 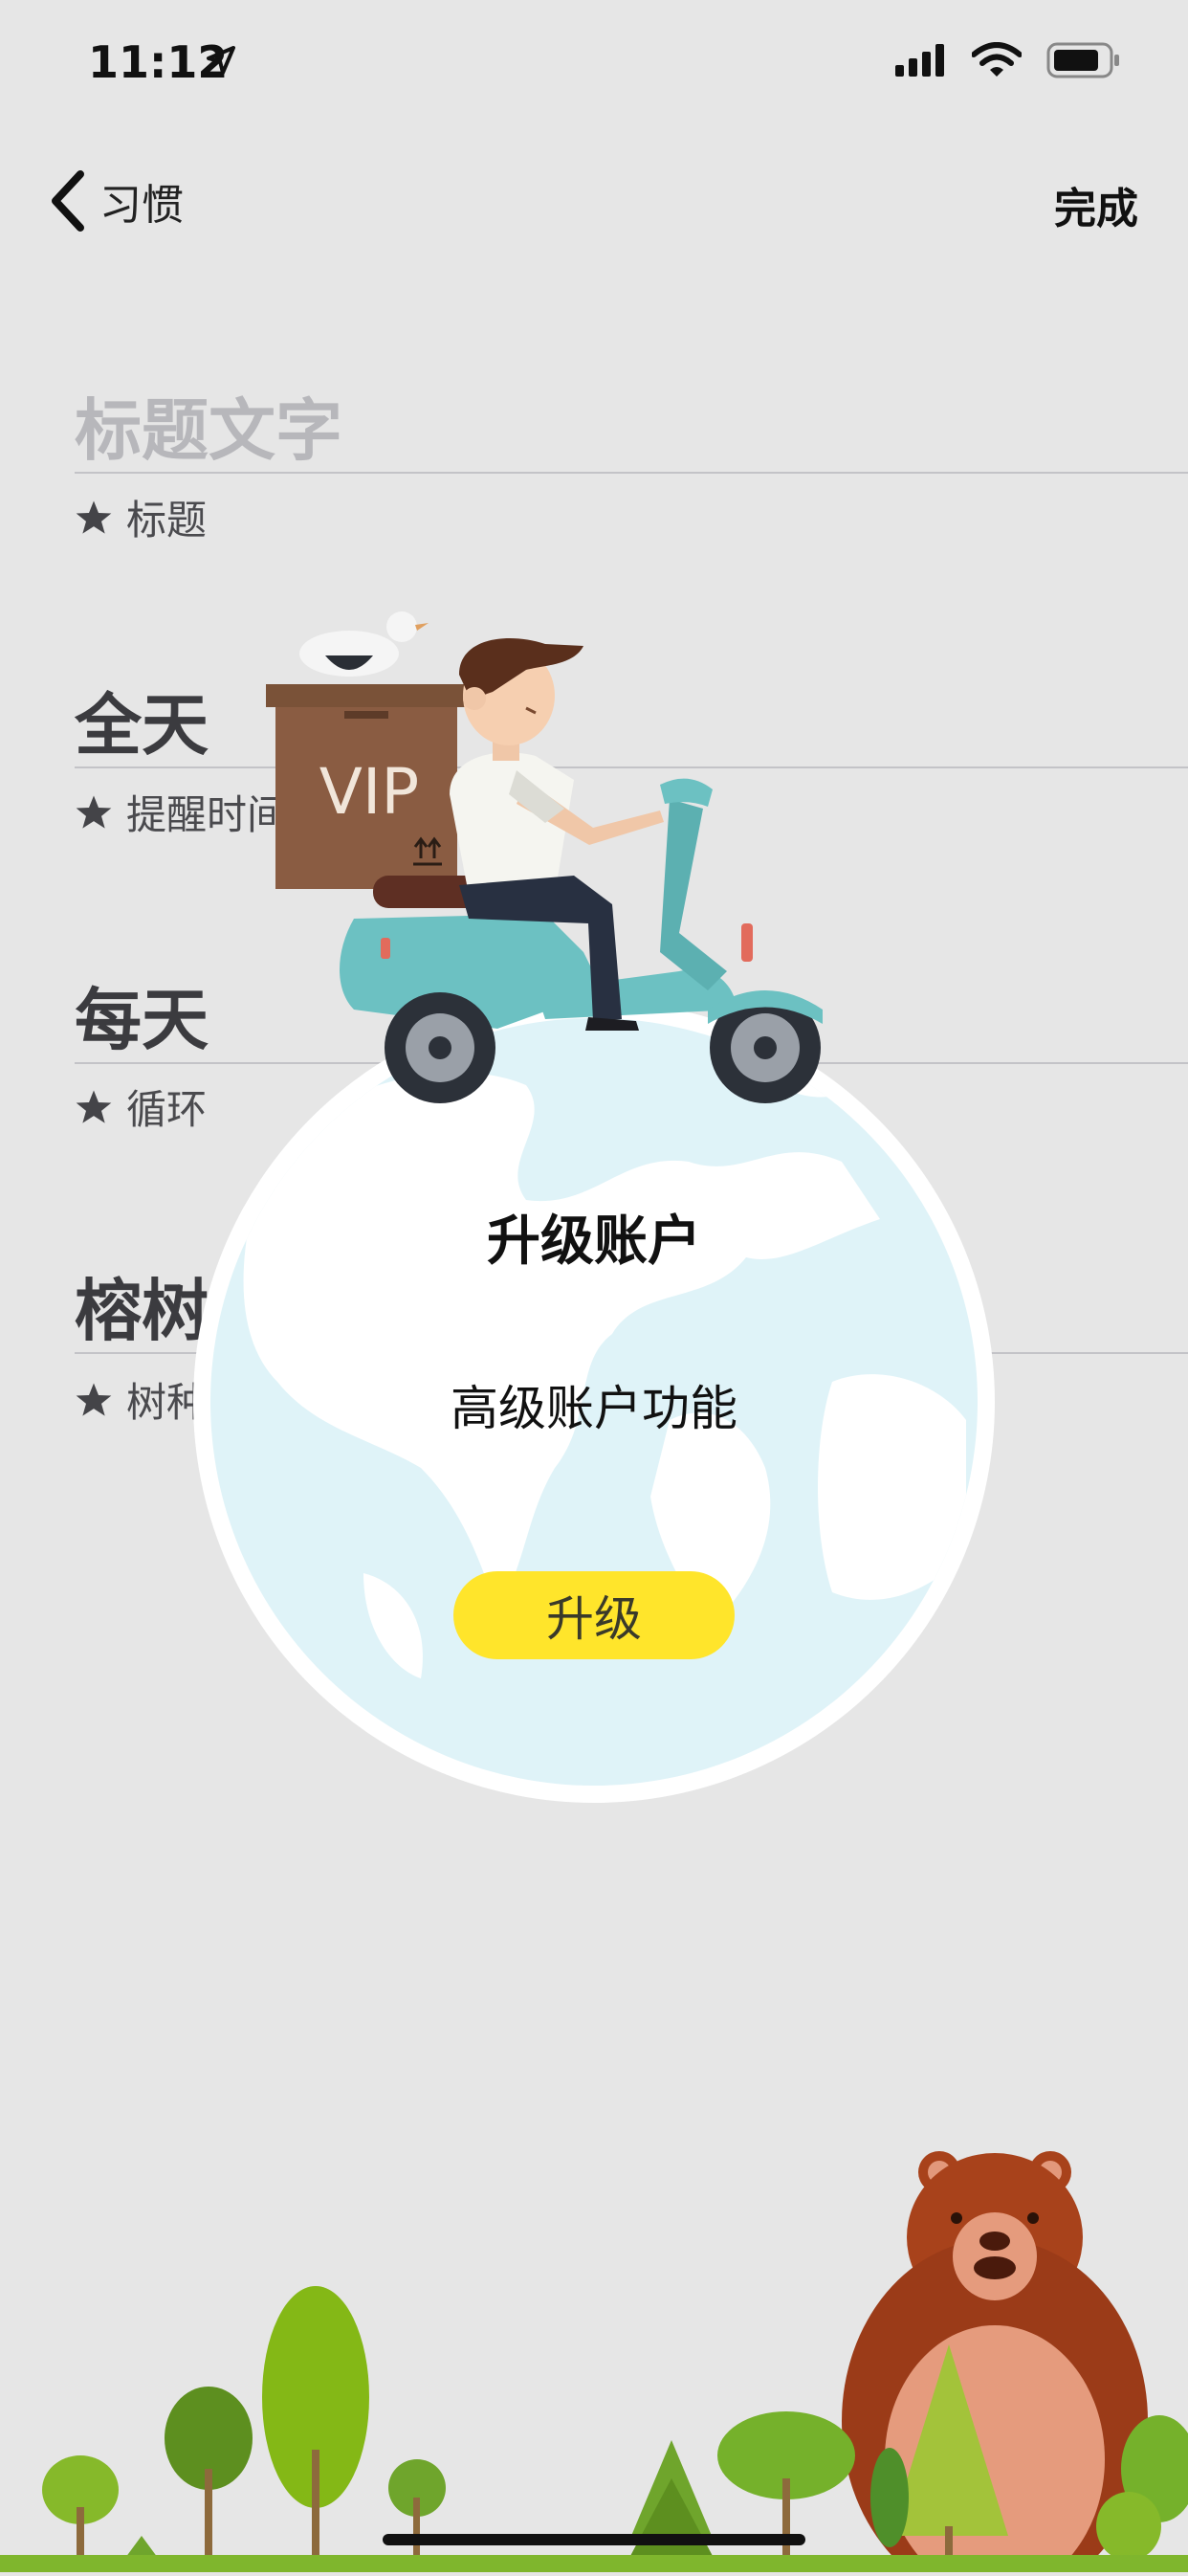 What do you see at coordinates (545, 856) in the screenshot?
I see `scooter-illustration: VIP` at bounding box center [545, 856].